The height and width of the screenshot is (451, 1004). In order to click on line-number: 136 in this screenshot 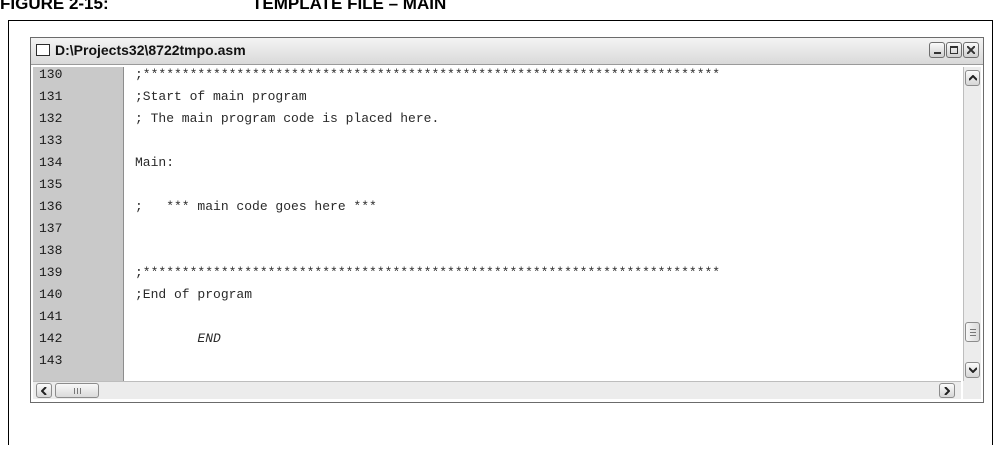, I will do `click(51, 206)`.